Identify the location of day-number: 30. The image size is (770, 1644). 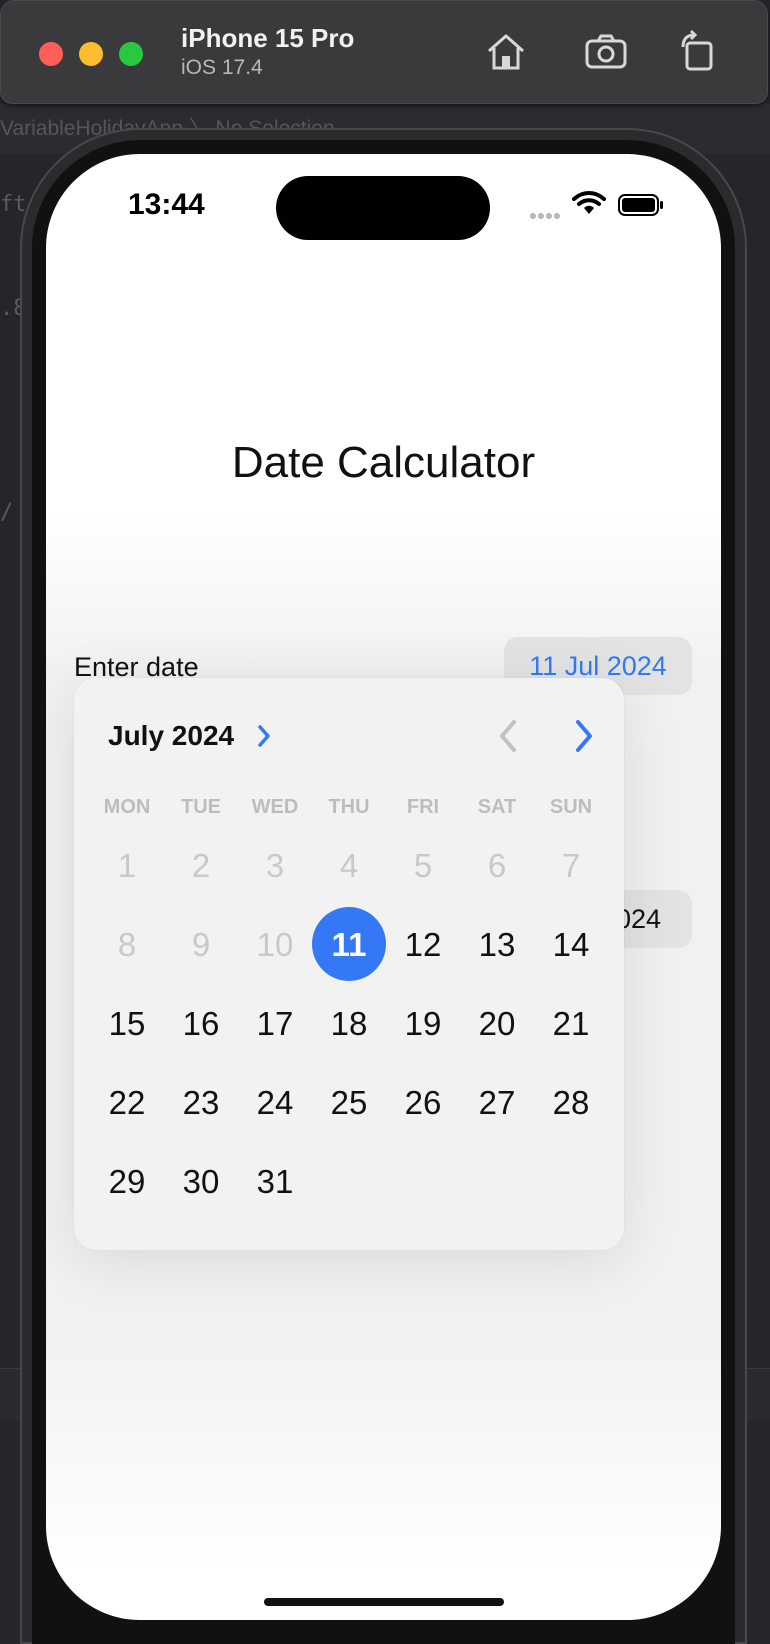
(201, 1181).